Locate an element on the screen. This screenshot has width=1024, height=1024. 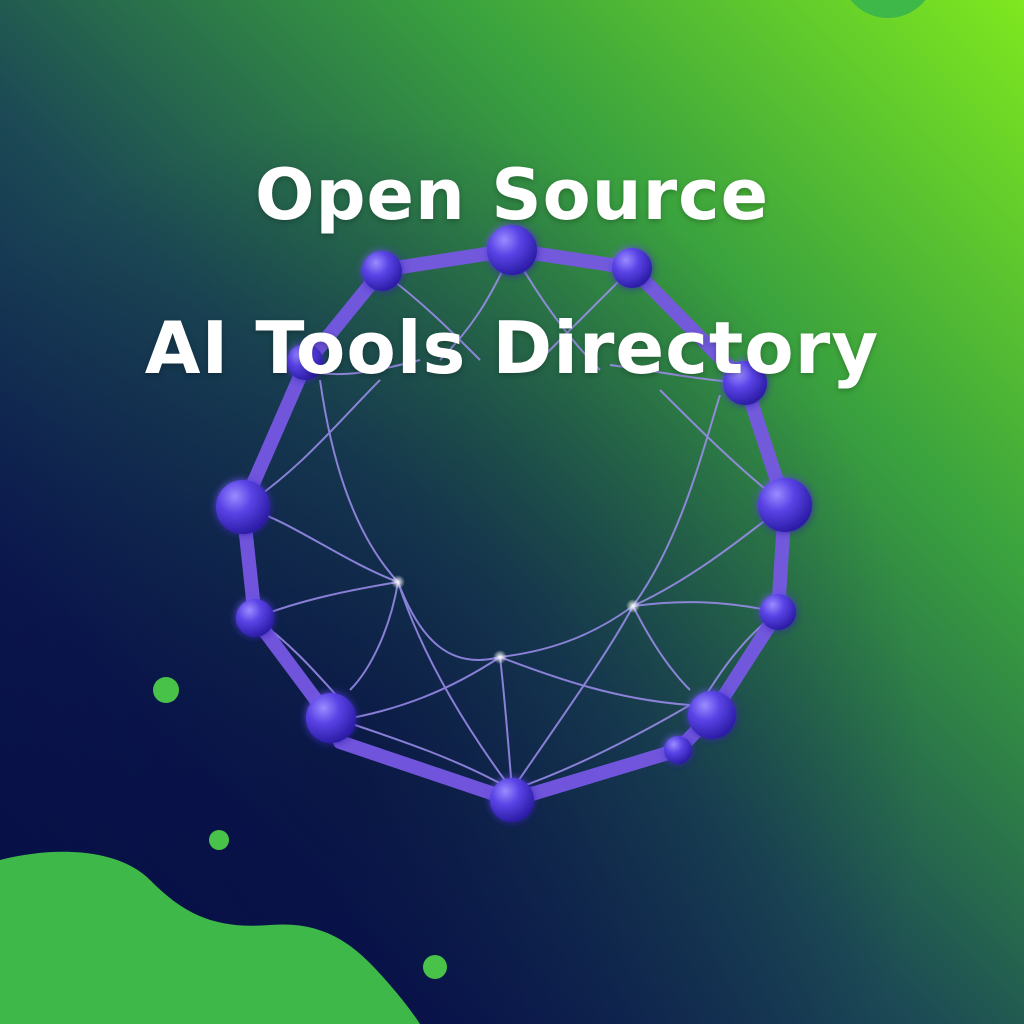
hero-title-line-2: AI Tools Directory is located at coordinates (512, 348).